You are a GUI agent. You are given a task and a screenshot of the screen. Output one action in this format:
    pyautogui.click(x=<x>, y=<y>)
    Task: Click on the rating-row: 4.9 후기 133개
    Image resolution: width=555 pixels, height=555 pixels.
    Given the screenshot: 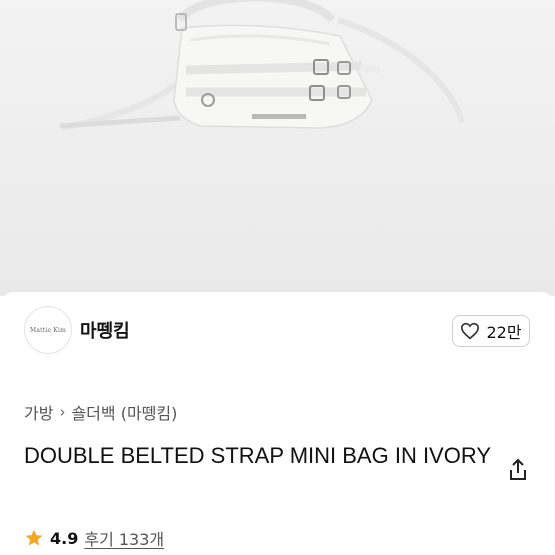 What is the action you would take?
    pyautogui.click(x=94, y=538)
    